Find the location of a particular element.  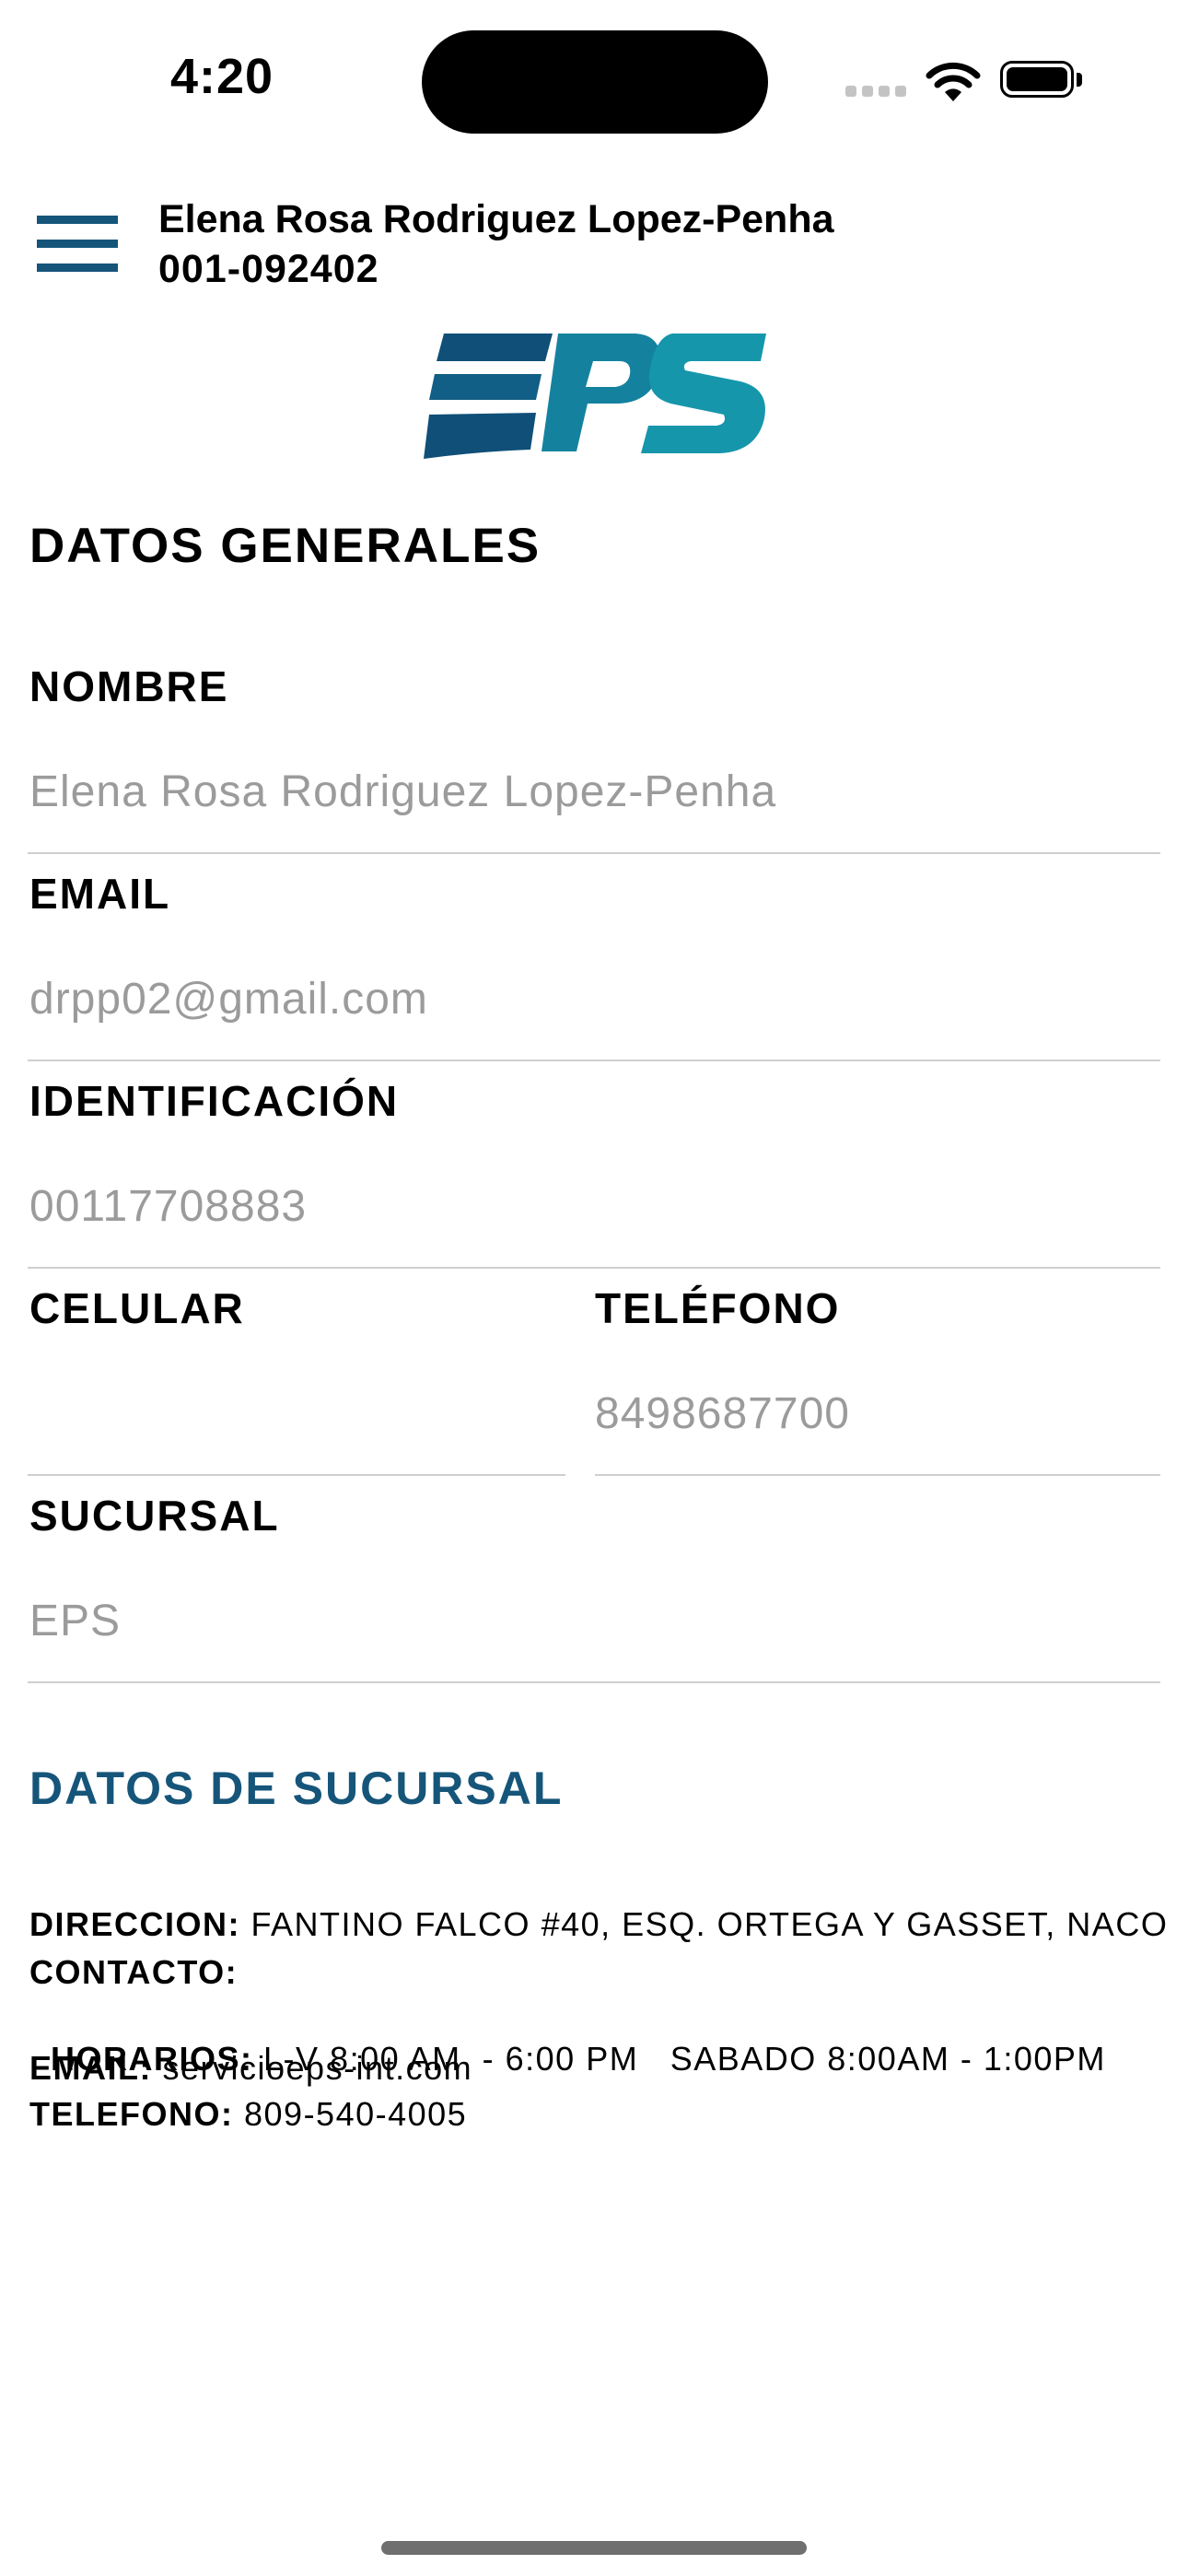

dynamic-island is located at coordinates (595, 82).